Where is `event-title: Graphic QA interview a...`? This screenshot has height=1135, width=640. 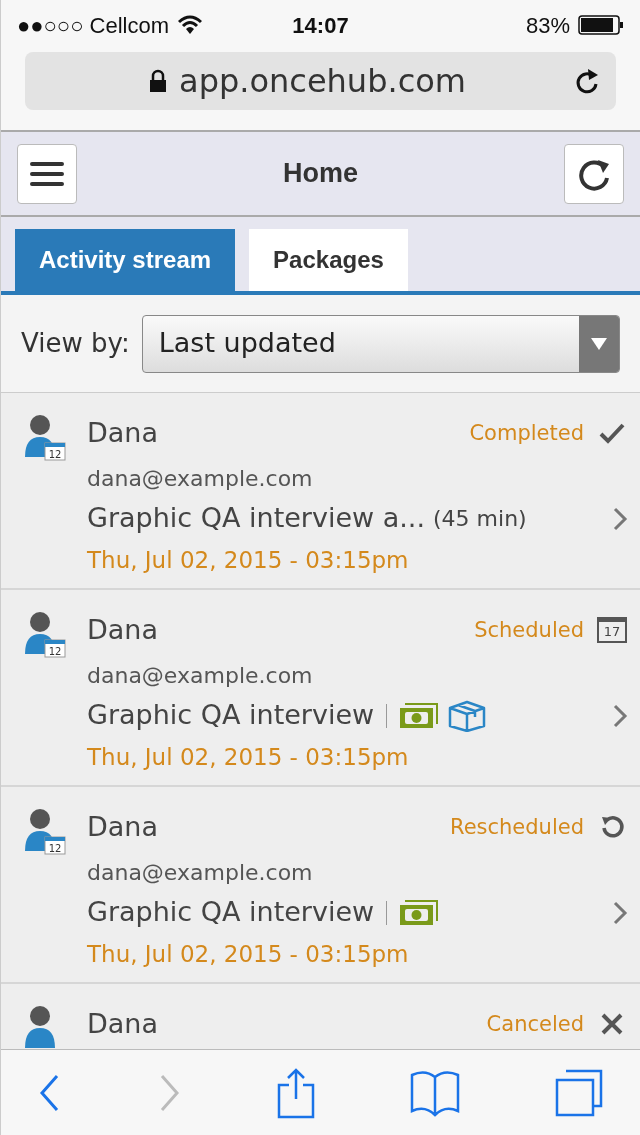 event-title: Graphic QA interview a... is located at coordinates (256, 518).